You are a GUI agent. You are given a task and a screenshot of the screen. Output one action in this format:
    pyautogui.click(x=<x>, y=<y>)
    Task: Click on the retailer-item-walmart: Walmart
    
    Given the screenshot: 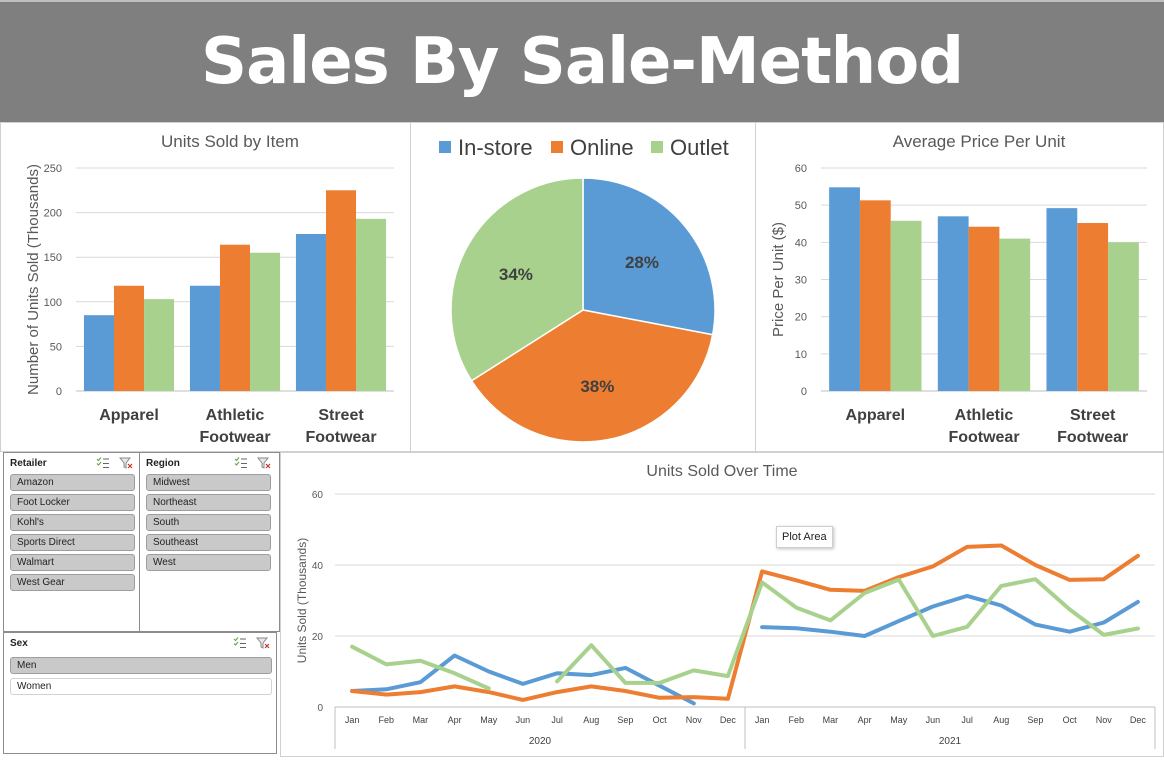 What is the action you would take?
    pyautogui.click(x=72, y=562)
    